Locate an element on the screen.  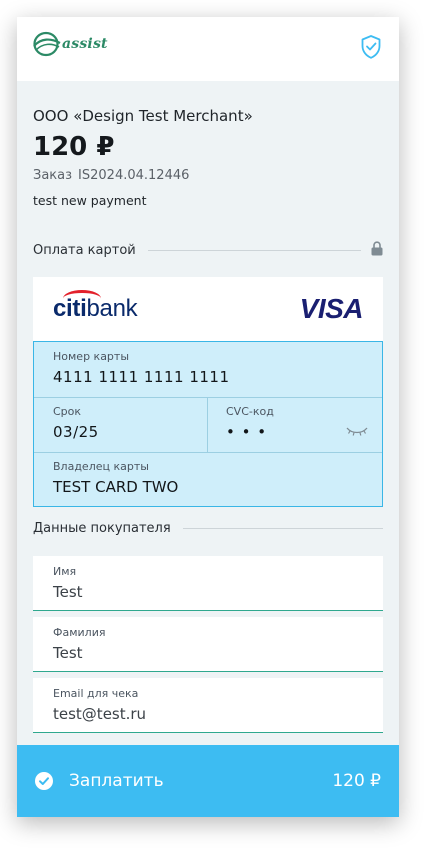
assist-logo-icon is located at coordinates (47, 44).